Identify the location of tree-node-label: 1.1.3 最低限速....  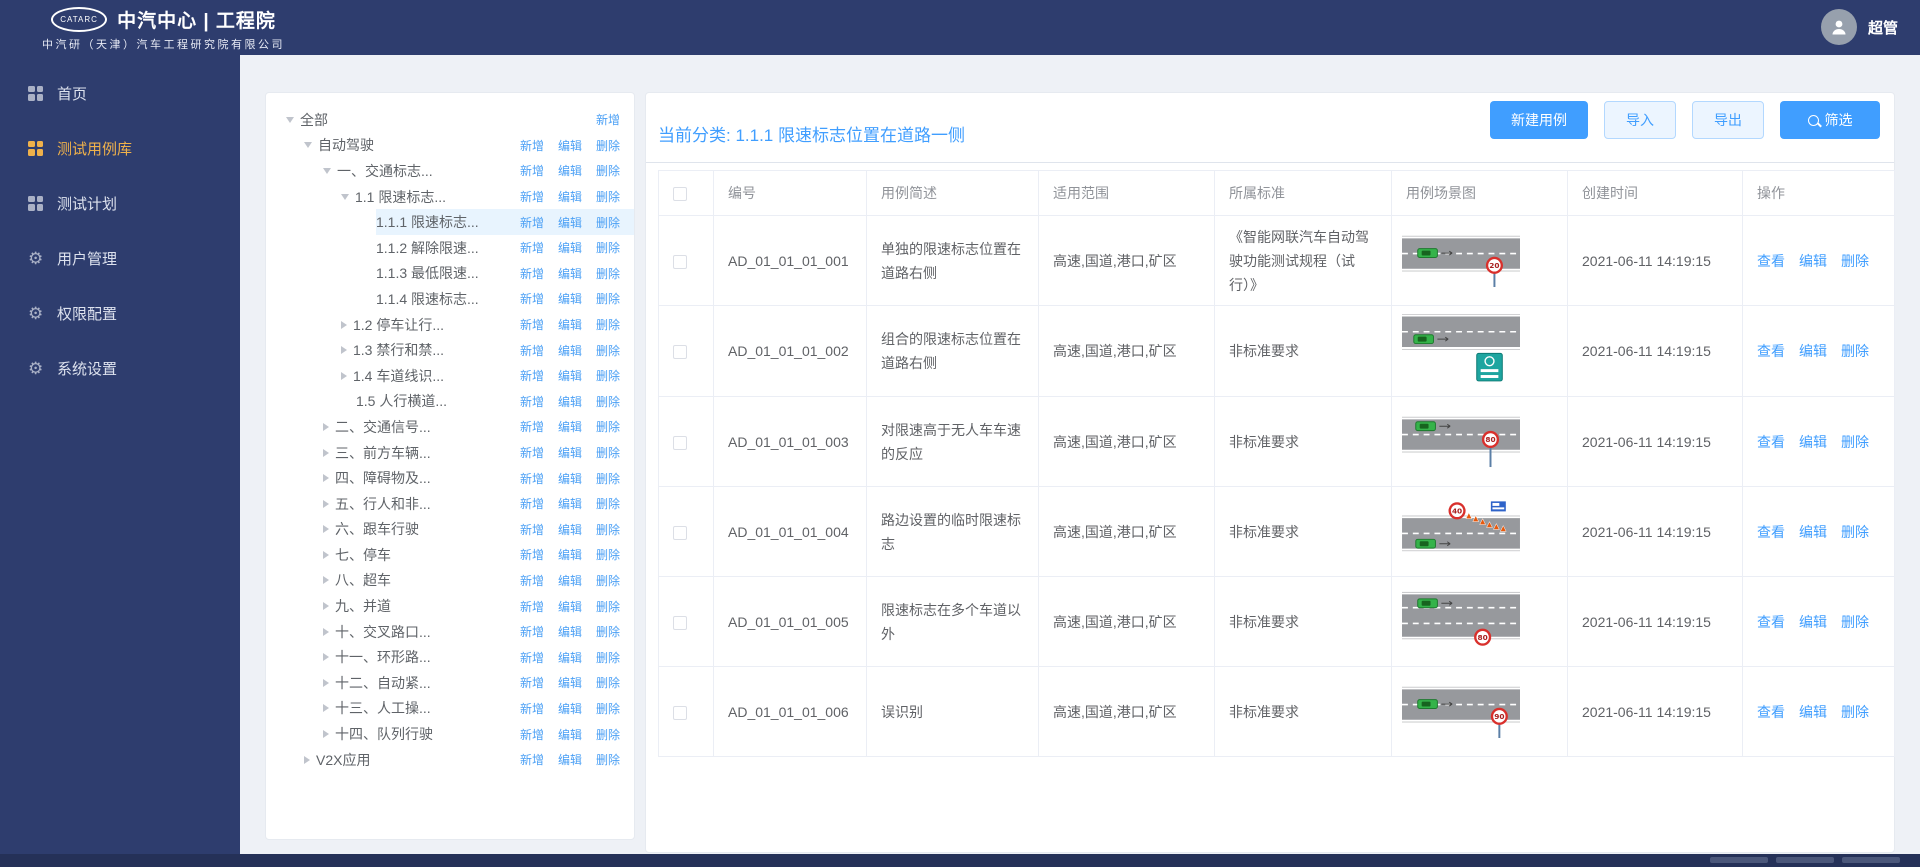
(427, 273).